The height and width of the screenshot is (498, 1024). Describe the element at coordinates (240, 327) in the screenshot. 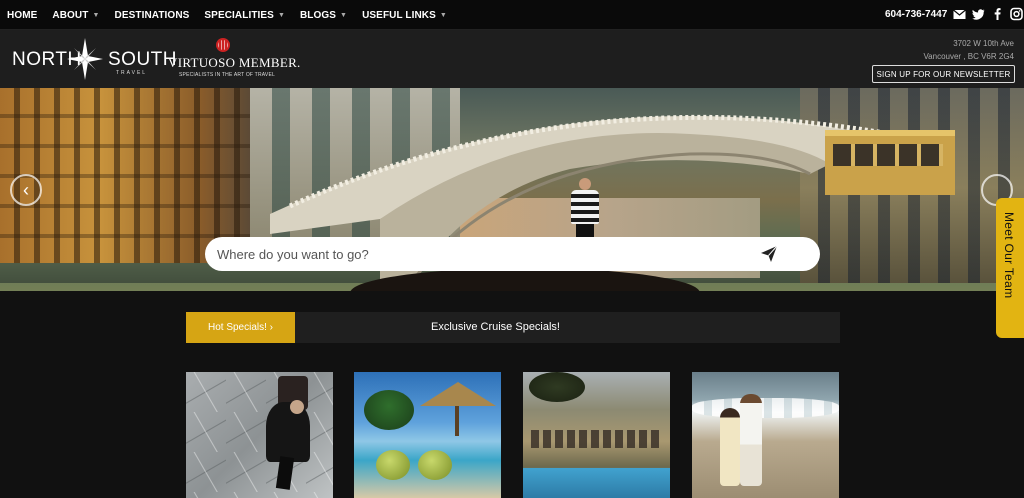

I see `hot-specials-button: Hot Specials! ›` at that location.